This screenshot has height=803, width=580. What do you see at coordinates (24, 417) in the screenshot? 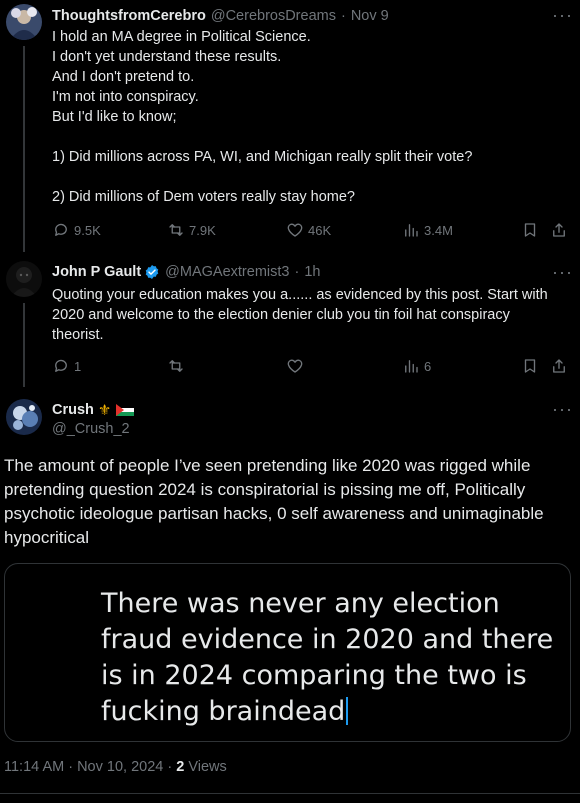
I see `avatar-crush` at bounding box center [24, 417].